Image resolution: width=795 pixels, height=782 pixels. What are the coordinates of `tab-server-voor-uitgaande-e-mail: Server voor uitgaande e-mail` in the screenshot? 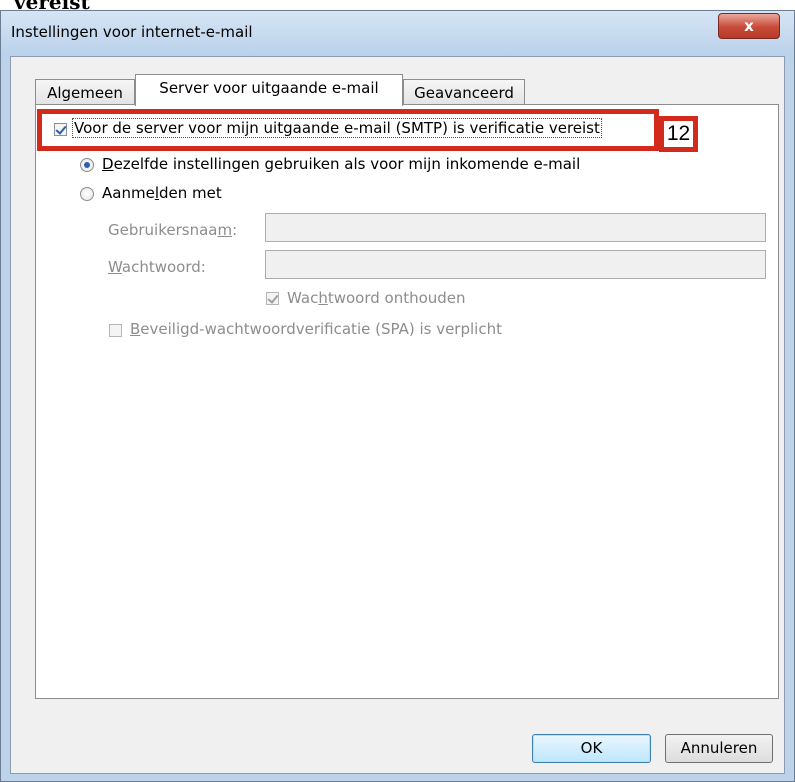 It's located at (269, 90).